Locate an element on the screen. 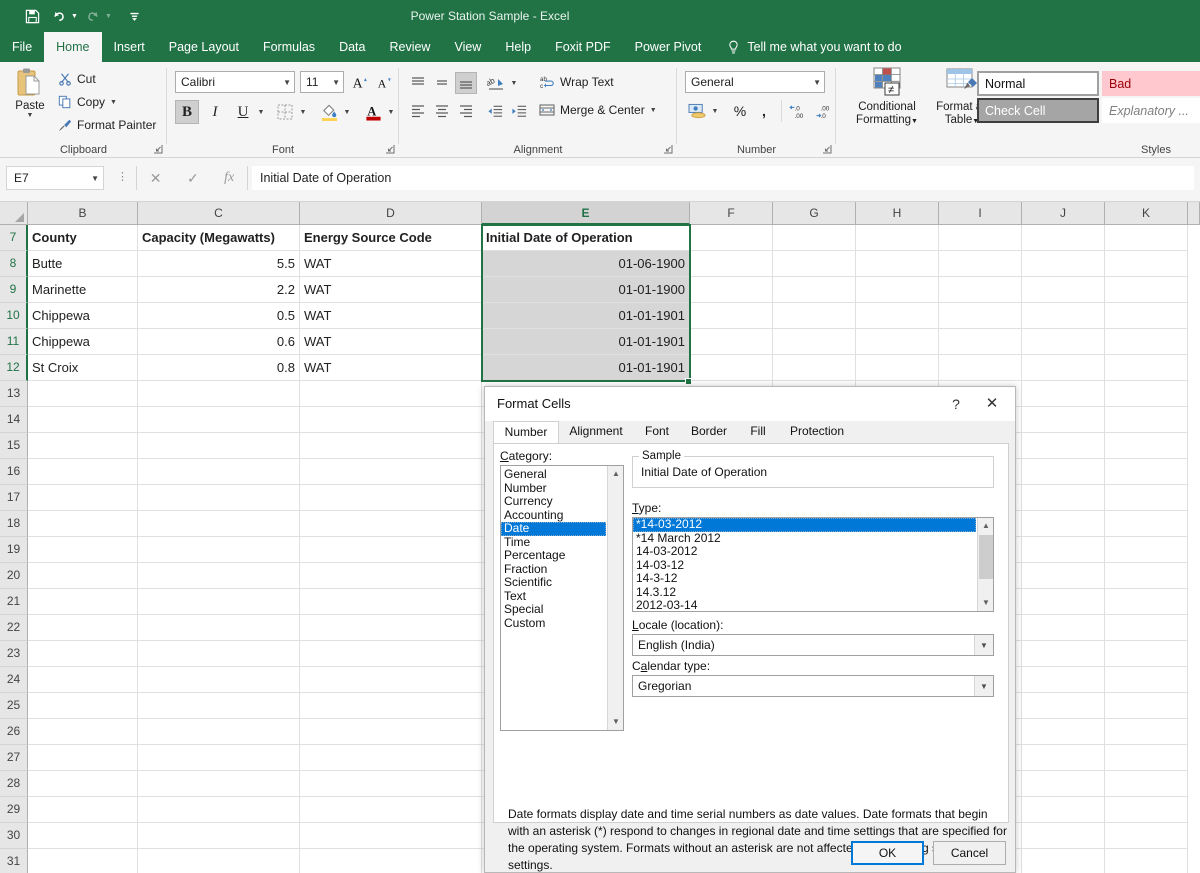 The image size is (1200, 873). cell-B24 is located at coordinates (83, 680).